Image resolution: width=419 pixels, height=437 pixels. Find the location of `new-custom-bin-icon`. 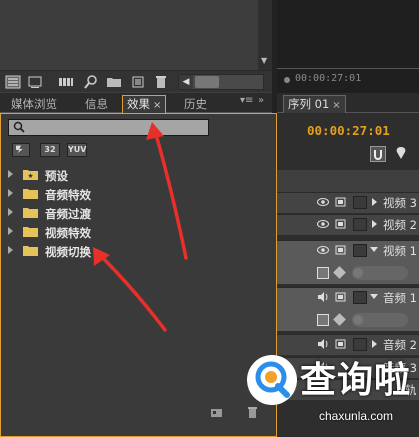

new-custom-bin-icon is located at coordinates (216, 412).